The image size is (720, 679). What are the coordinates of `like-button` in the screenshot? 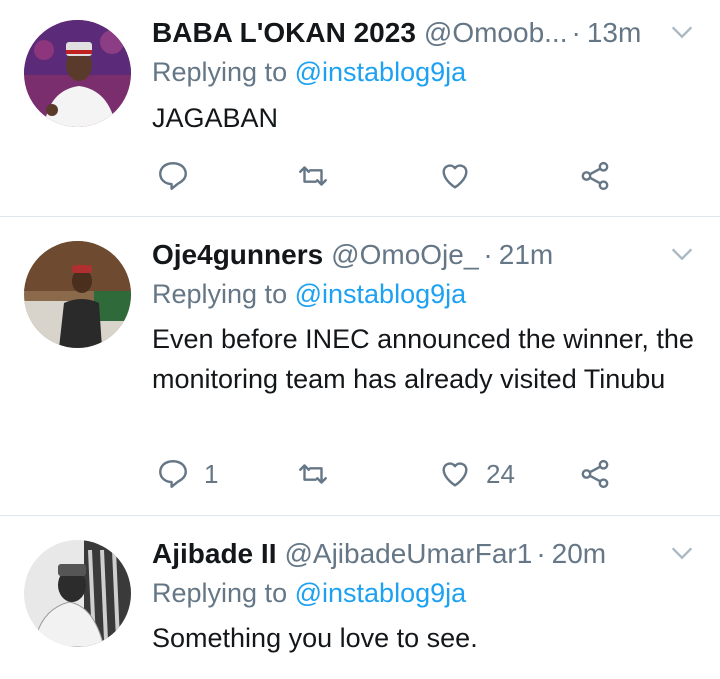 It's located at (462, 176).